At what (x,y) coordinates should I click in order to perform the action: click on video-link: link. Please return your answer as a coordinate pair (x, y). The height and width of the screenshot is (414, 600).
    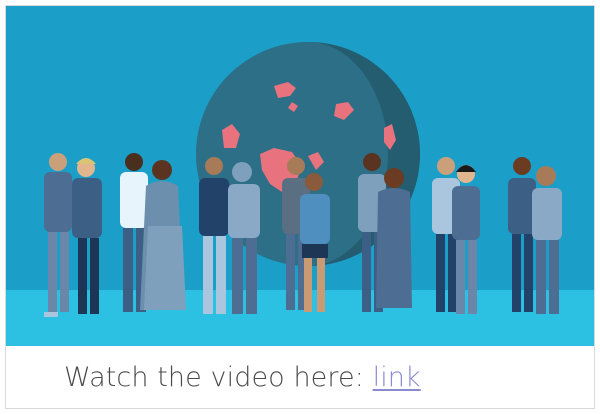
    Looking at the image, I should click on (397, 377).